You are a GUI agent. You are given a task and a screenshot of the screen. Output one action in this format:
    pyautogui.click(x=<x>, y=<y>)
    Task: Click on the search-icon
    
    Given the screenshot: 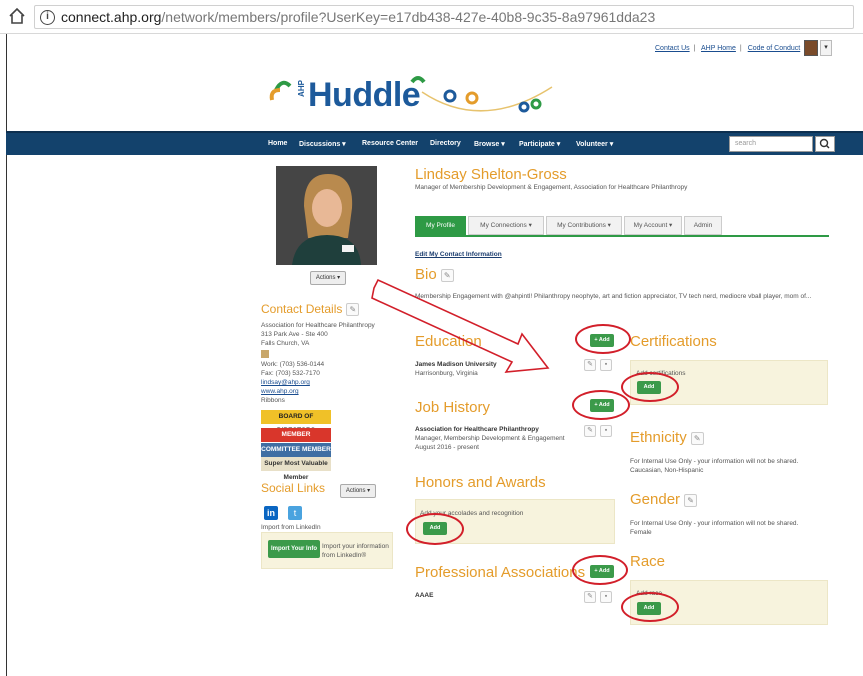 What is the action you would take?
    pyautogui.click(x=824, y=143)
    